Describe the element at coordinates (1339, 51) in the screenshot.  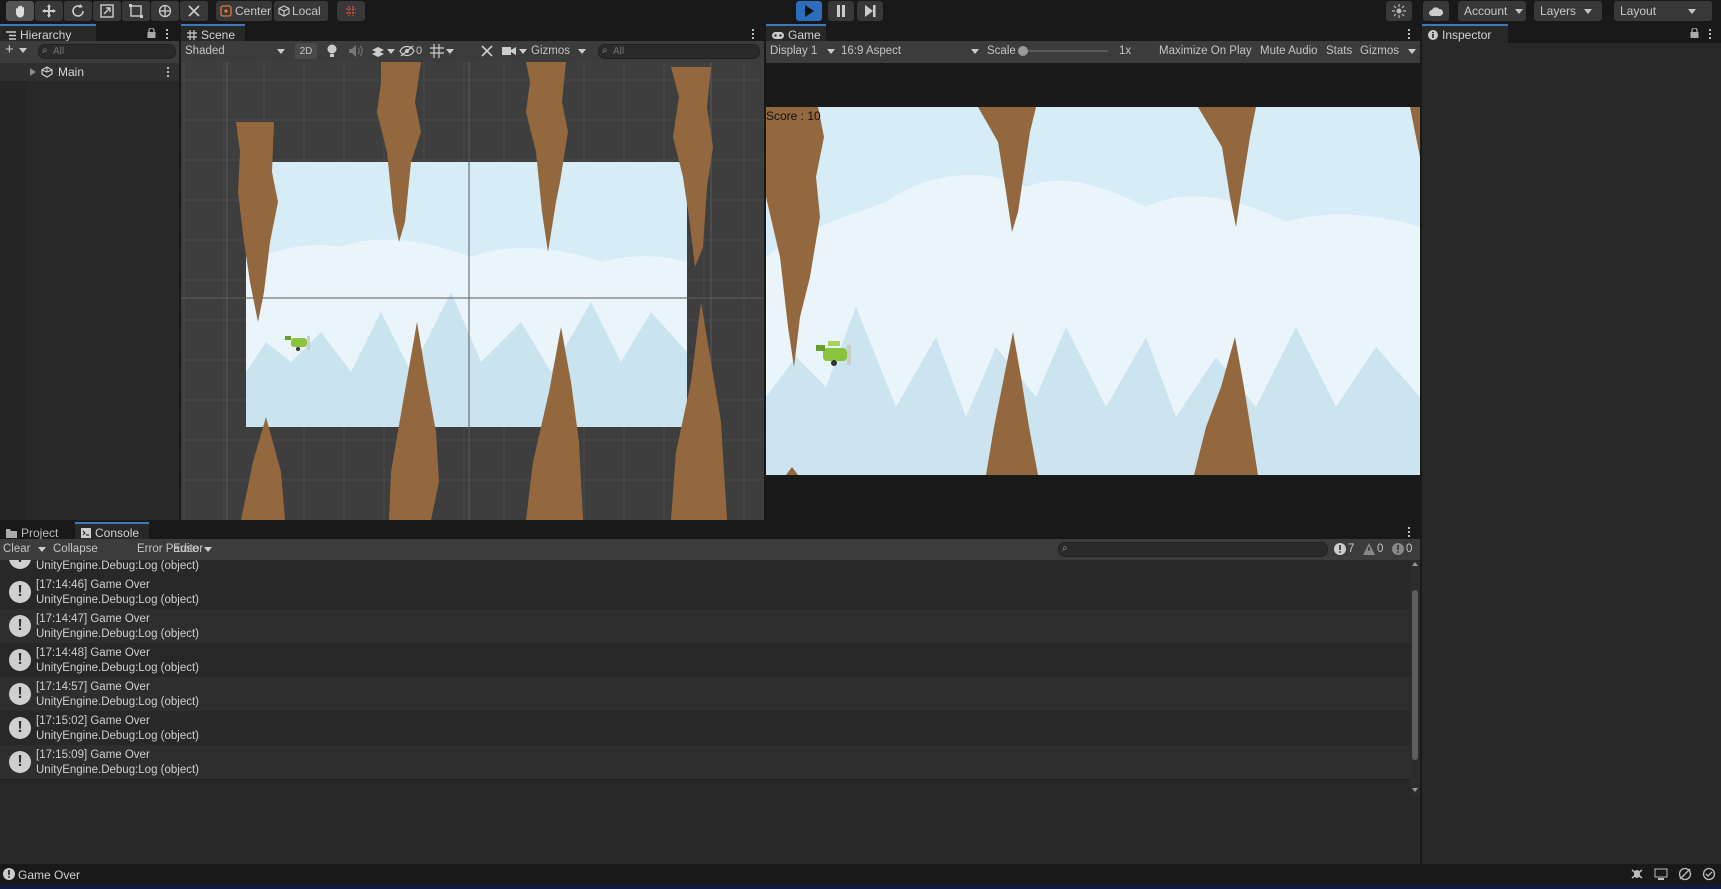
I see `stats-toggle: Stats` at that location.